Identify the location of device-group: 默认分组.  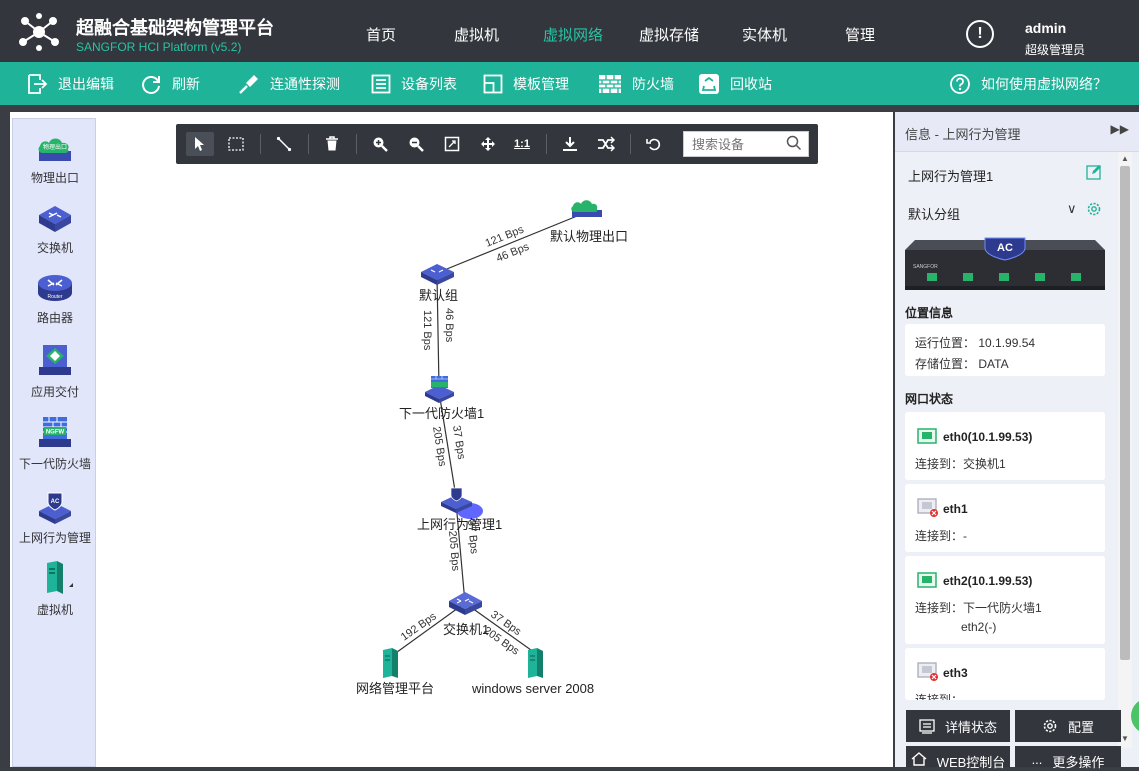
(934, 213).